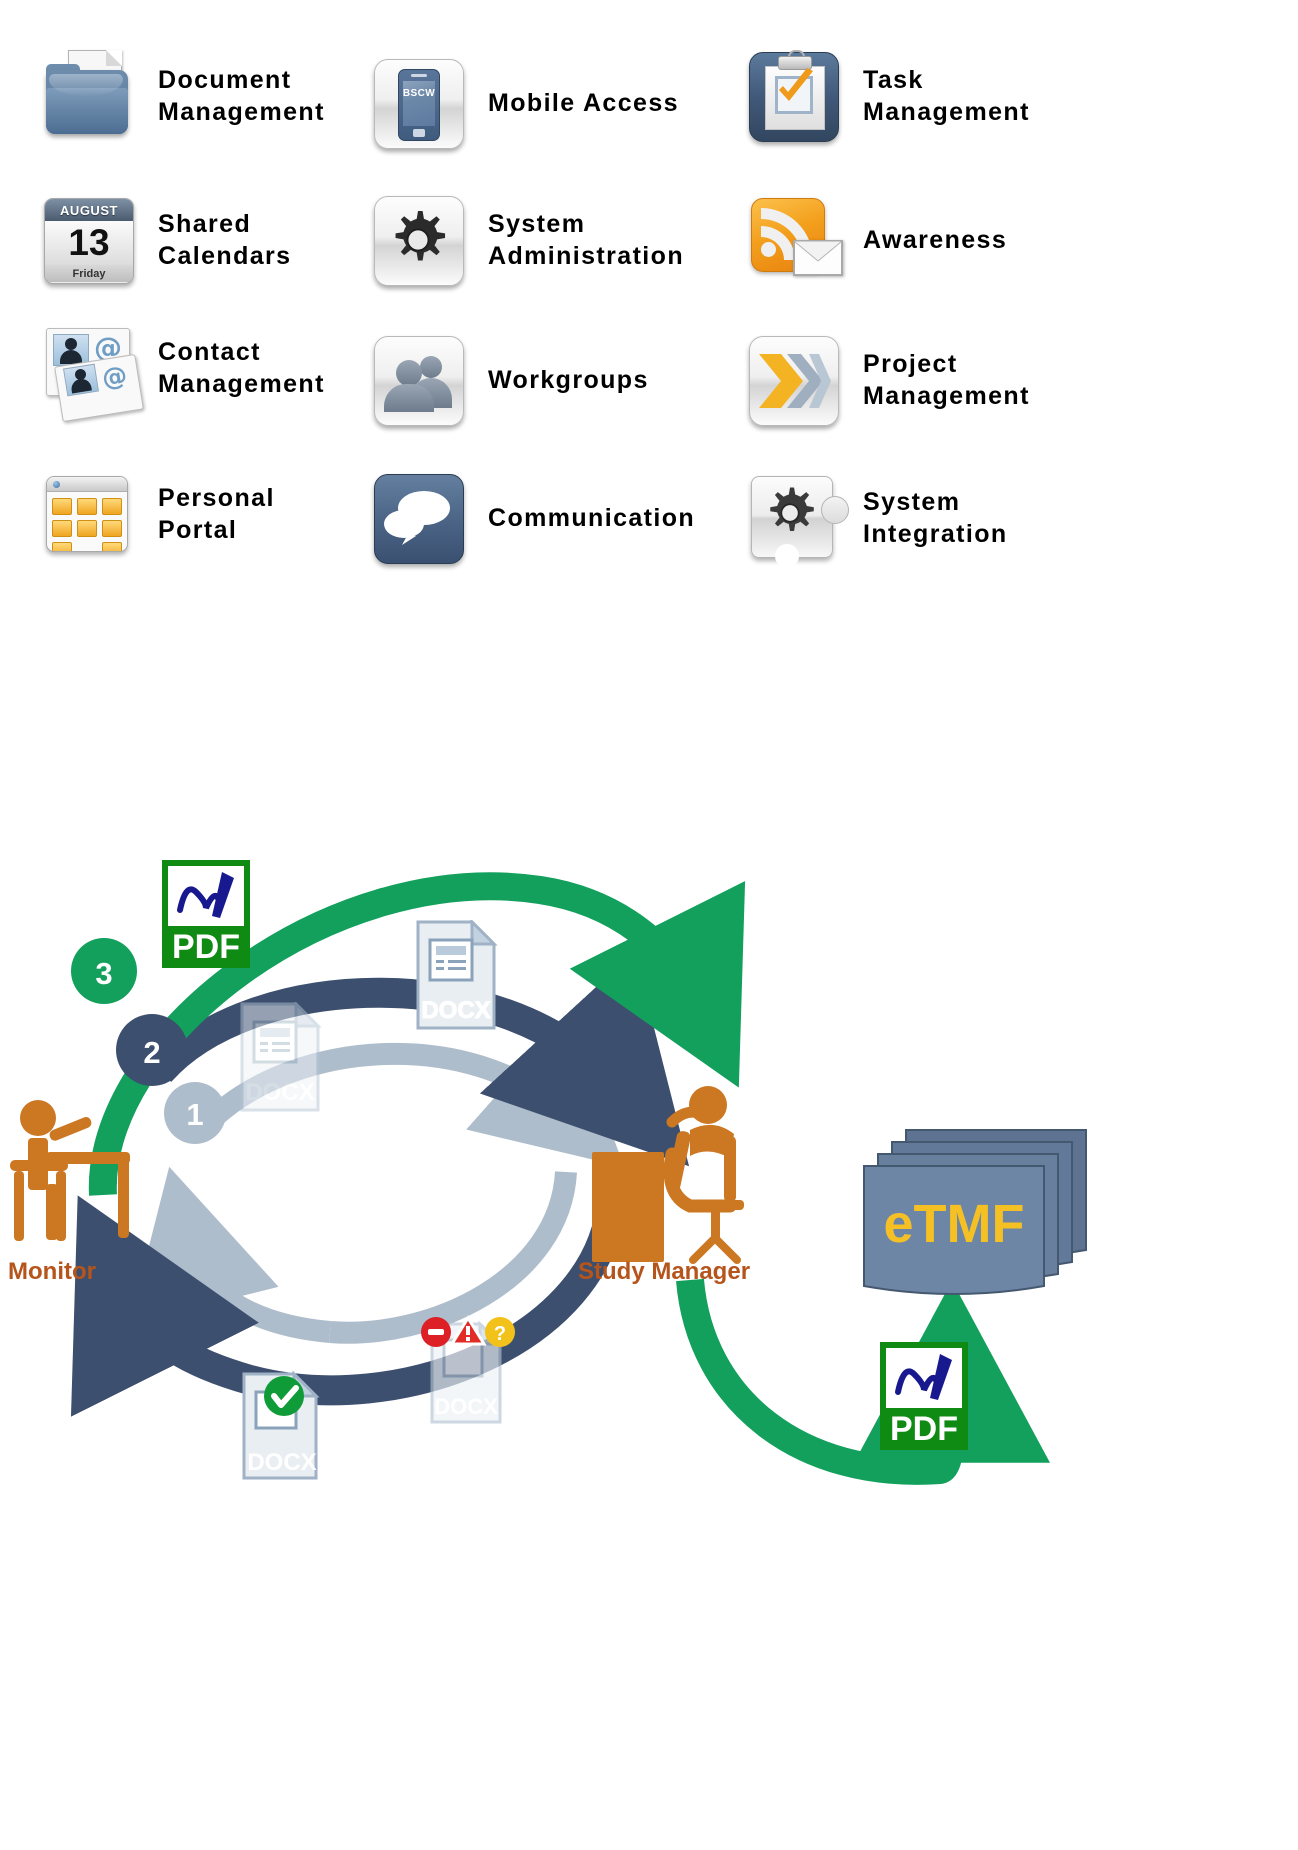 This screenshot has height=1850, width=1298. I want to click on step-number-2: 2, so click(151, 1052).